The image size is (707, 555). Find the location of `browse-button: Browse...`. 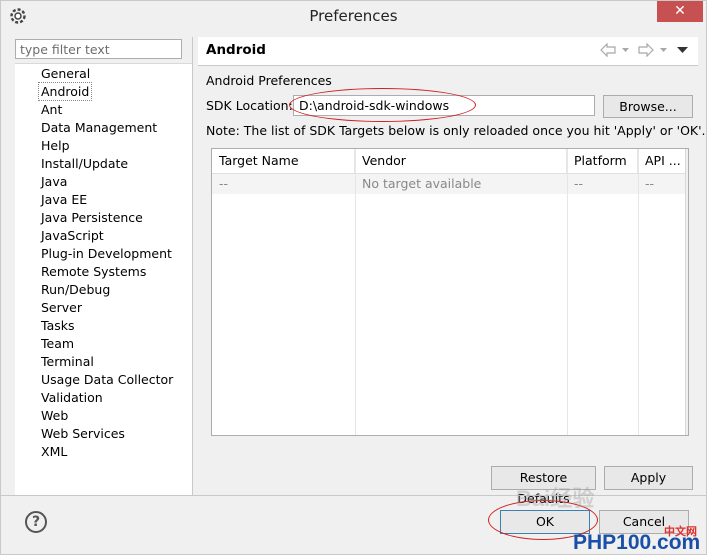

browse-button: Browse... is located at coordinates (648, 106).